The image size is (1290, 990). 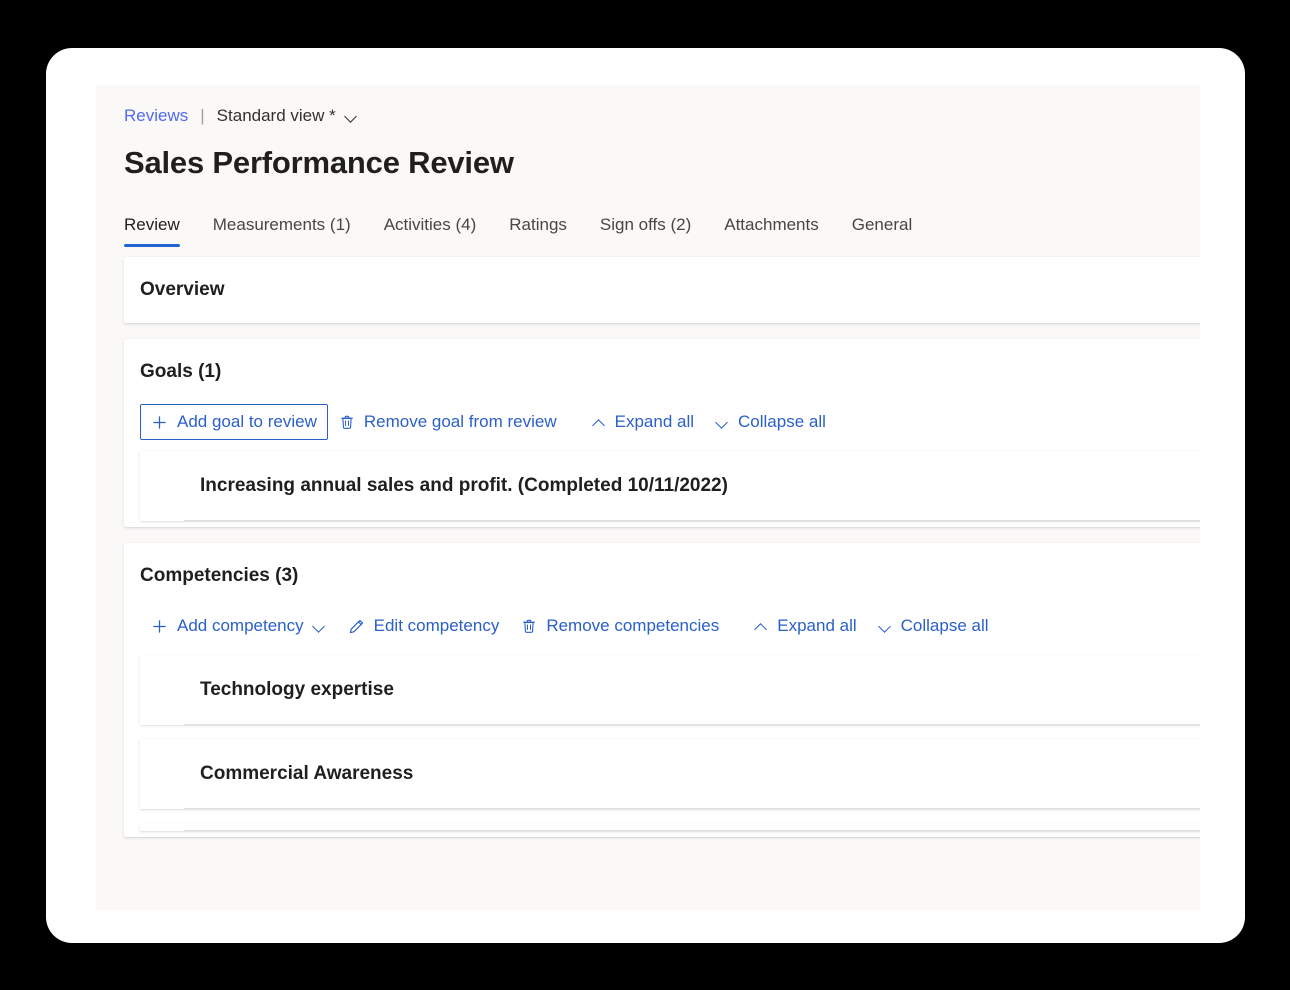 What do you see at coordinates (771, 230) in the screenshot?
I see `tab-attachments: Attachments` at bounding box center [771, 230].